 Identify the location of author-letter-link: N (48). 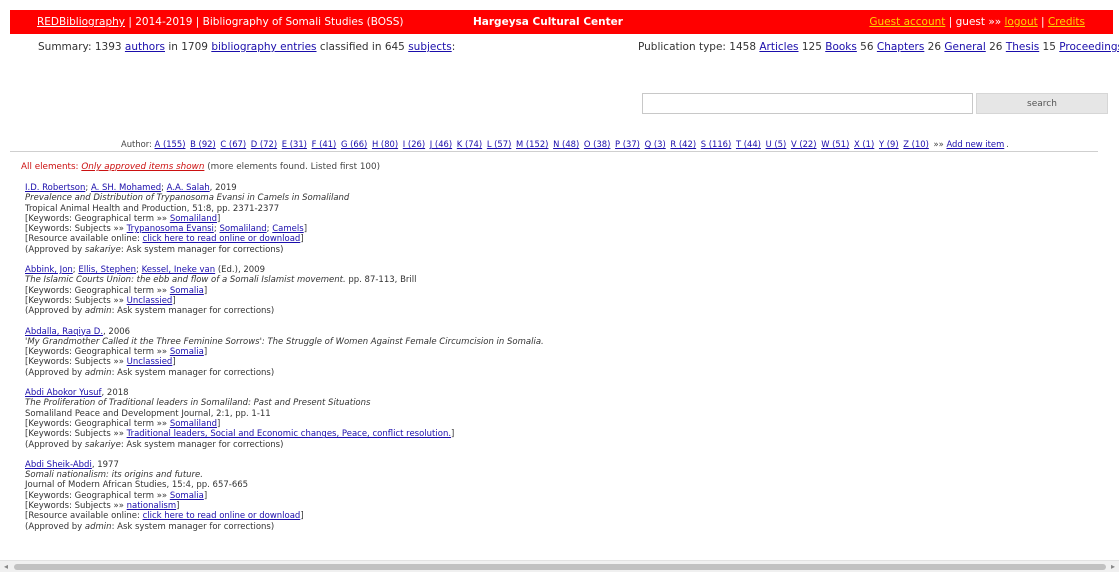
(566, 144).